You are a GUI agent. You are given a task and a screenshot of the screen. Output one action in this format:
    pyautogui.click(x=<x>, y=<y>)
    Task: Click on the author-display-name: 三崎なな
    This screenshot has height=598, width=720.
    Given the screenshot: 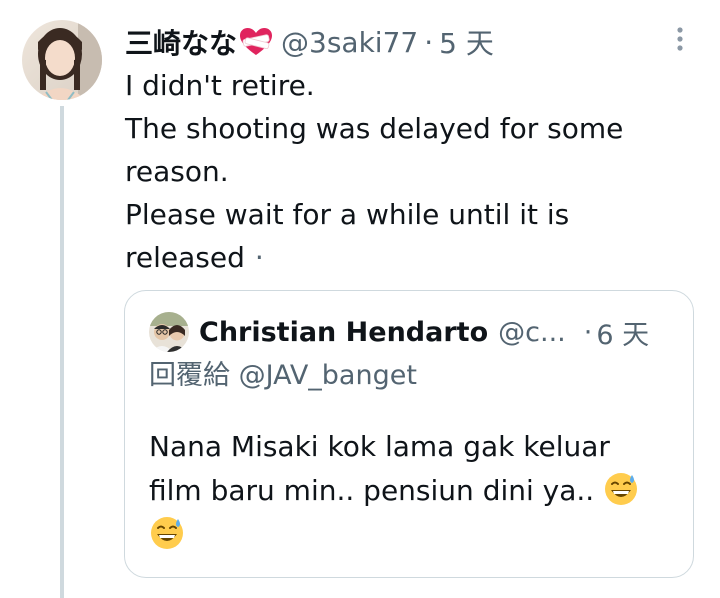 What is the action you would take?
    pyautogui.click(x=181, y=42)
    